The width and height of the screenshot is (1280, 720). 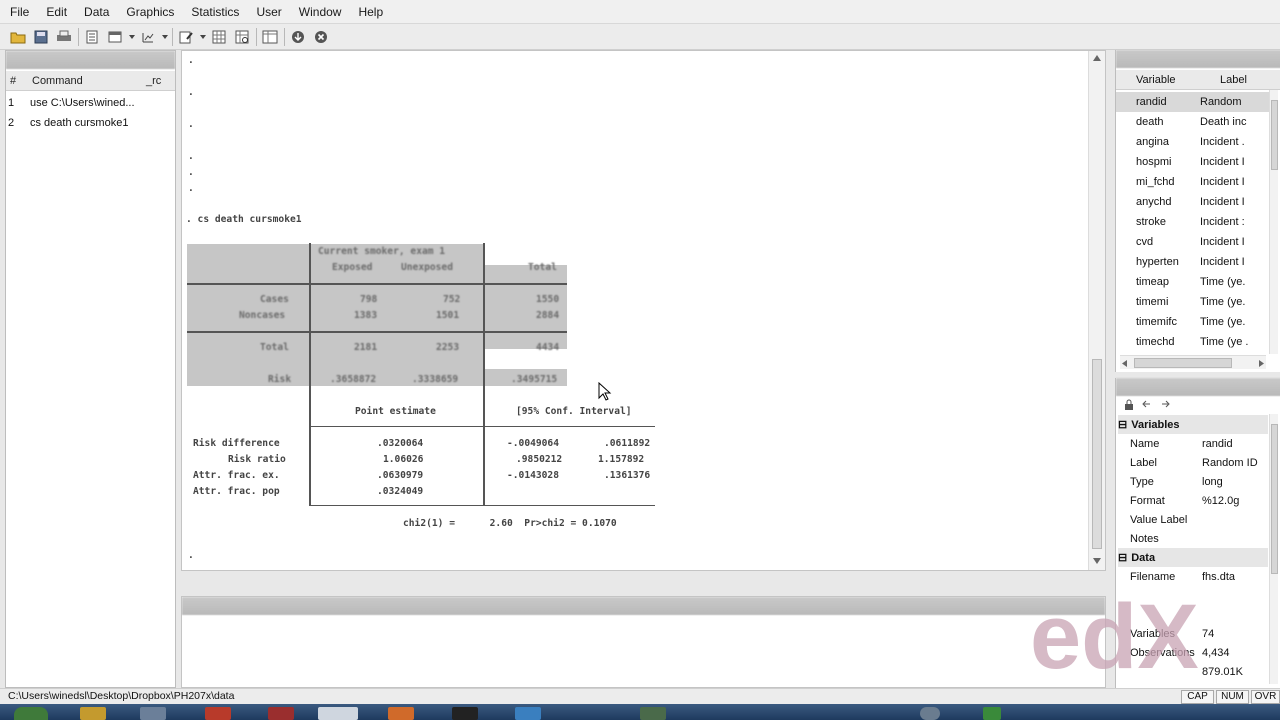 What do you see at coordinates (1192, 122) in the screenshot?
I see `variable-row: death Death inc` at bounding box center [1192, 122].